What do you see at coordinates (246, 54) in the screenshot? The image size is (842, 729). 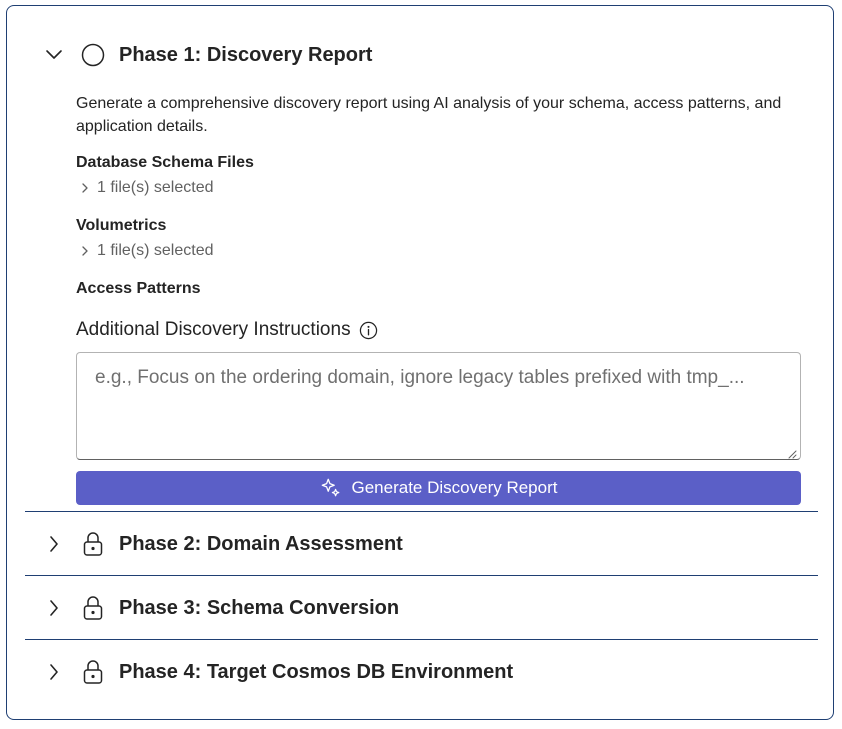 I see `phase-1-title: Phase 1: Discovery Report` at bounding box center [246, 54].